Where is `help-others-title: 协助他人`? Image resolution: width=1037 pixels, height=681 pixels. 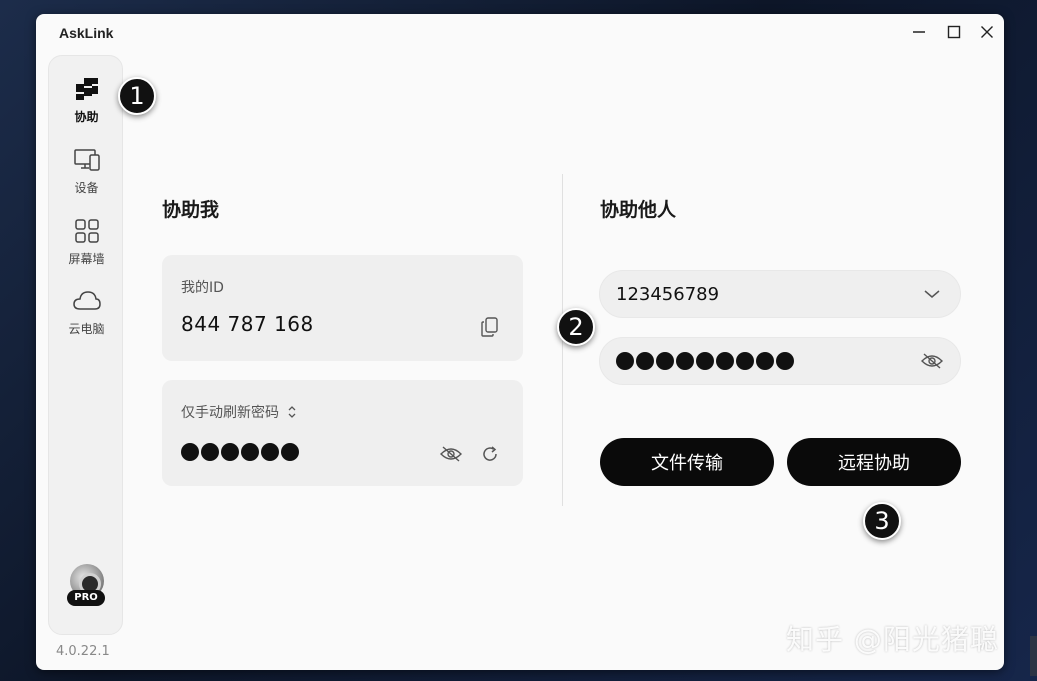 help-others-title: 协助他人 is located at coordinates (638, 210).